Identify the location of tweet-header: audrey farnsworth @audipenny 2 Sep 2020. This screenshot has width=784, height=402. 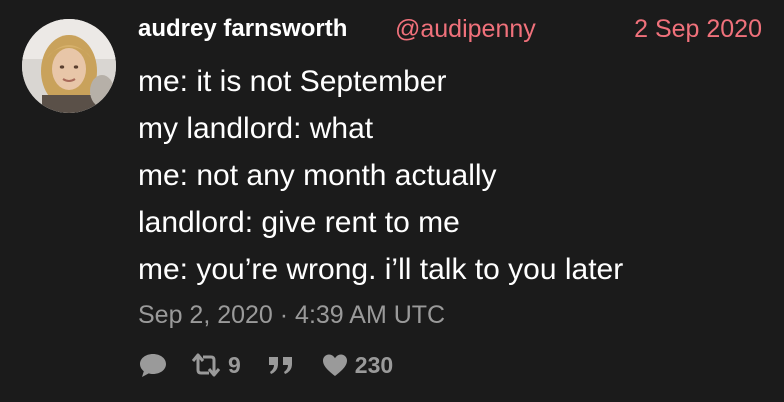
(453, 29).